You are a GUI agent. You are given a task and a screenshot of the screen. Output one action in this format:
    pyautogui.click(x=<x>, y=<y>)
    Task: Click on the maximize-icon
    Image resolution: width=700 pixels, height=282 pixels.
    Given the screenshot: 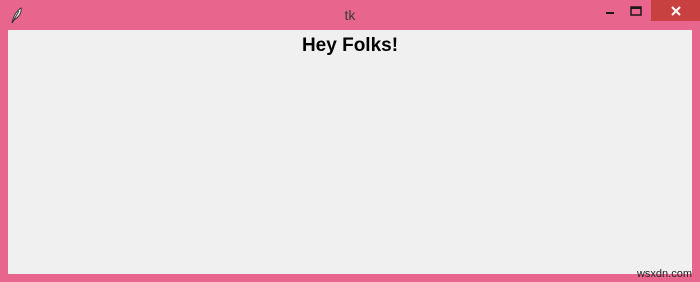 What is the action you would take?
    pyautogui.click(x=636, y=10)
    